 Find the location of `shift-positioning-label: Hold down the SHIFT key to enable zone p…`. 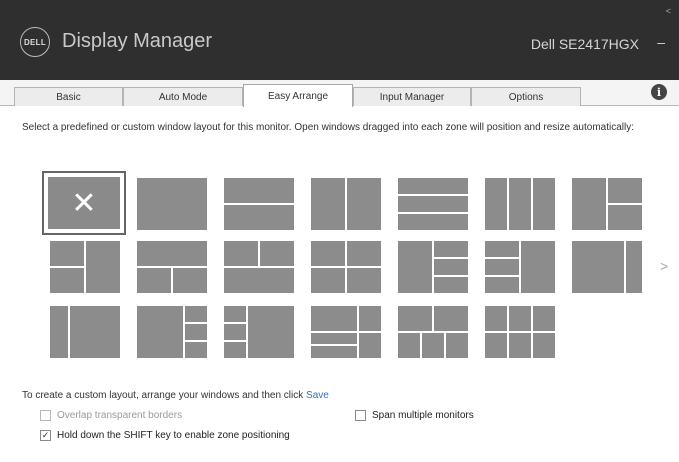

shift-positioning-label: Hold down the SHIFT key to enable zone p… is located at coordinates (173, 435).